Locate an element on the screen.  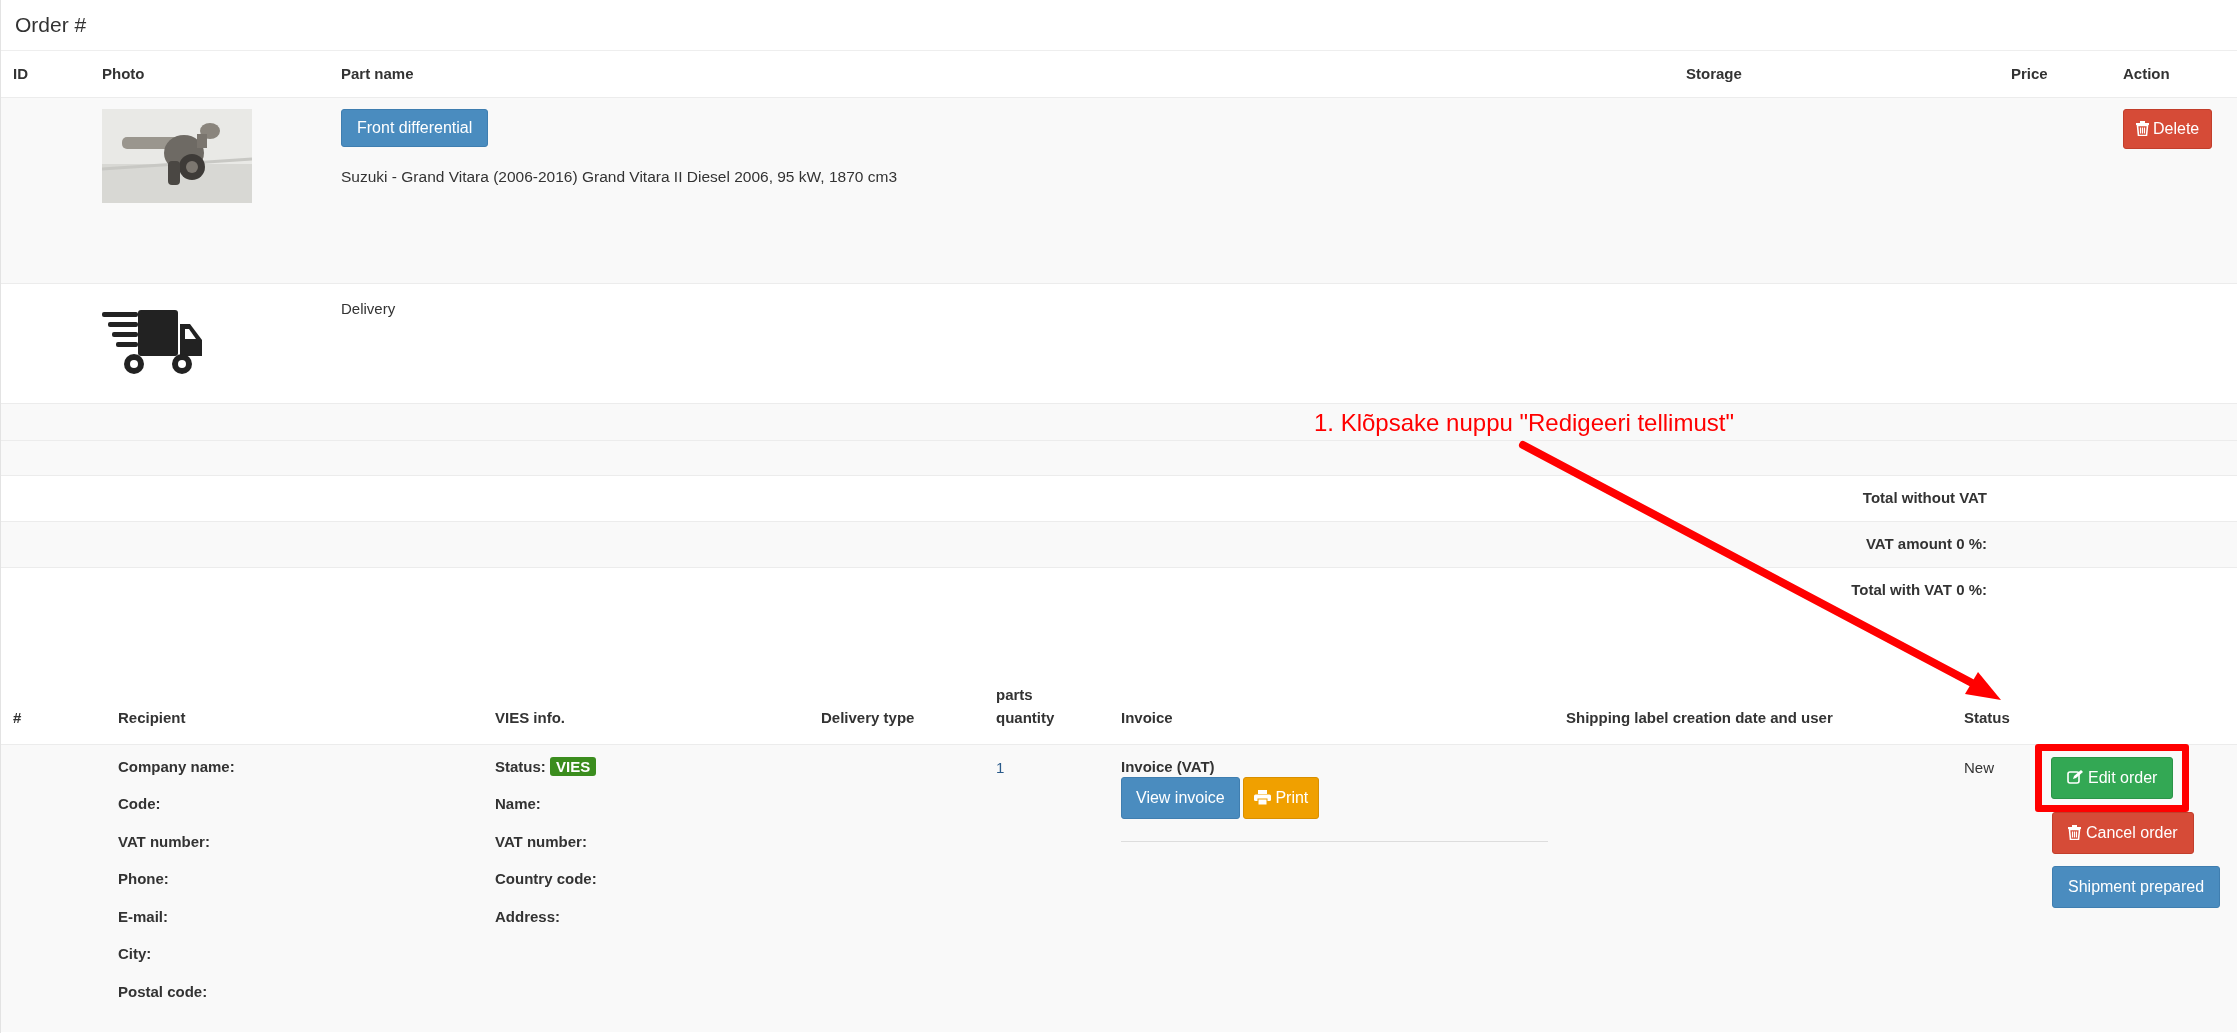
edit-icon is located at coordinates (2075, 777).